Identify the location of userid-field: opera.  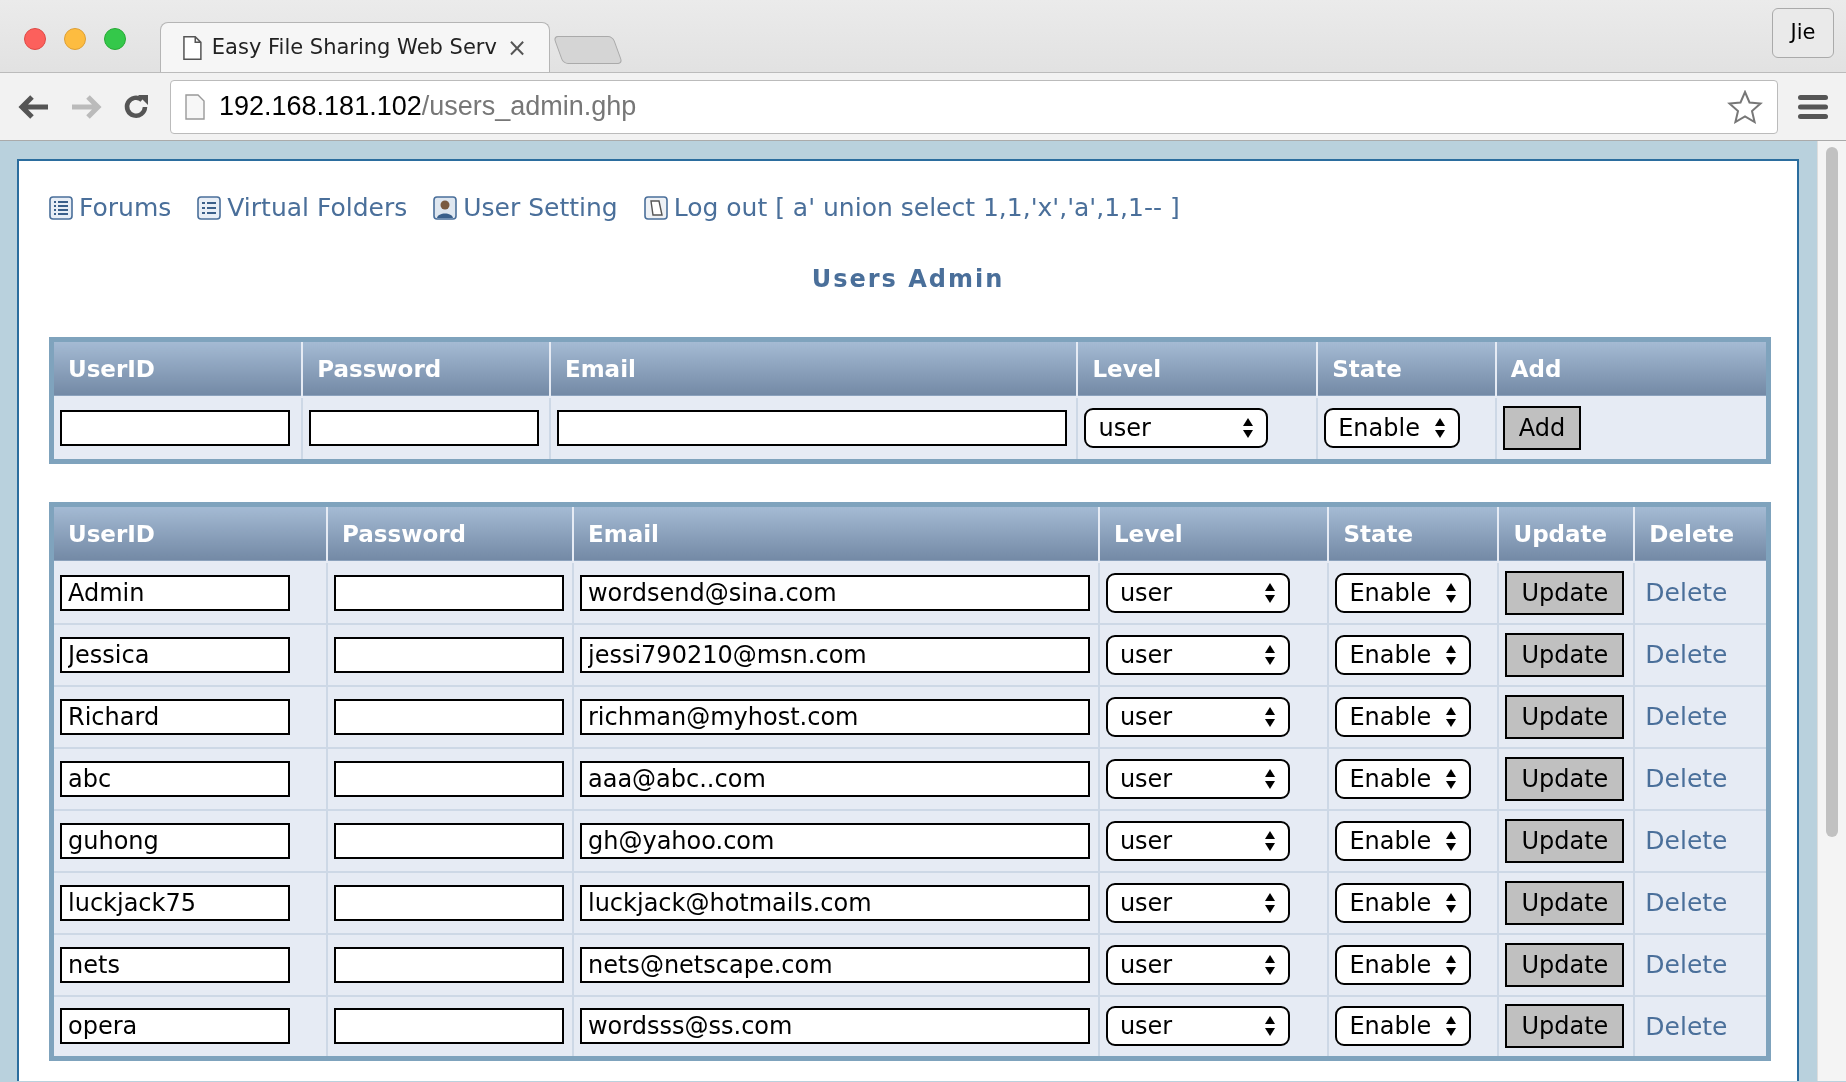
(175, 1026).